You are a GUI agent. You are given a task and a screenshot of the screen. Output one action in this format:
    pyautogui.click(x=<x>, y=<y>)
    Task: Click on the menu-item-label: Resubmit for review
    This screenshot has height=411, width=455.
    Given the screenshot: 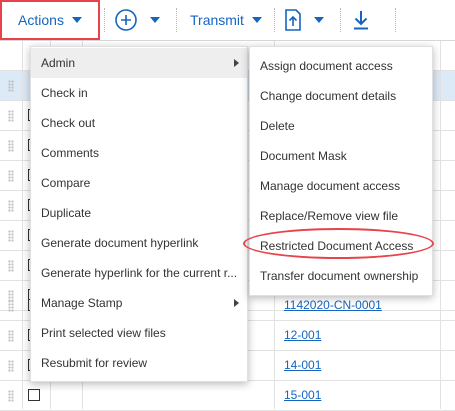 What is the action you would take?
    pyautogui.click(x=94, y=363)
    